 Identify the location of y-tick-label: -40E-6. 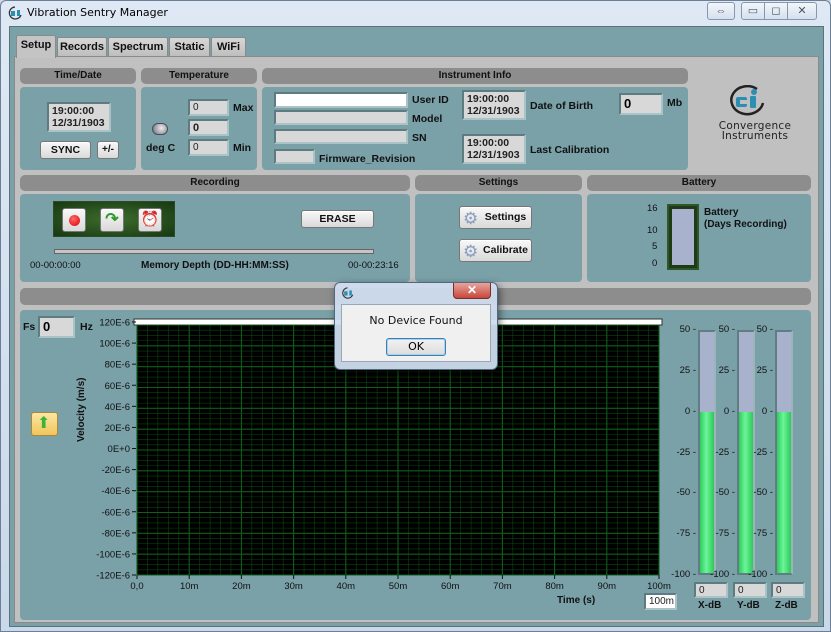
(115, 491).